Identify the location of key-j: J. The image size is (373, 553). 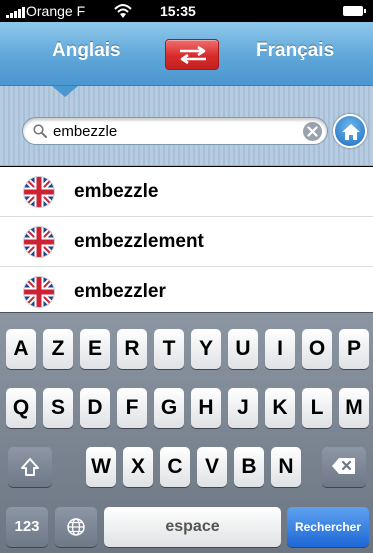
(243, 408).